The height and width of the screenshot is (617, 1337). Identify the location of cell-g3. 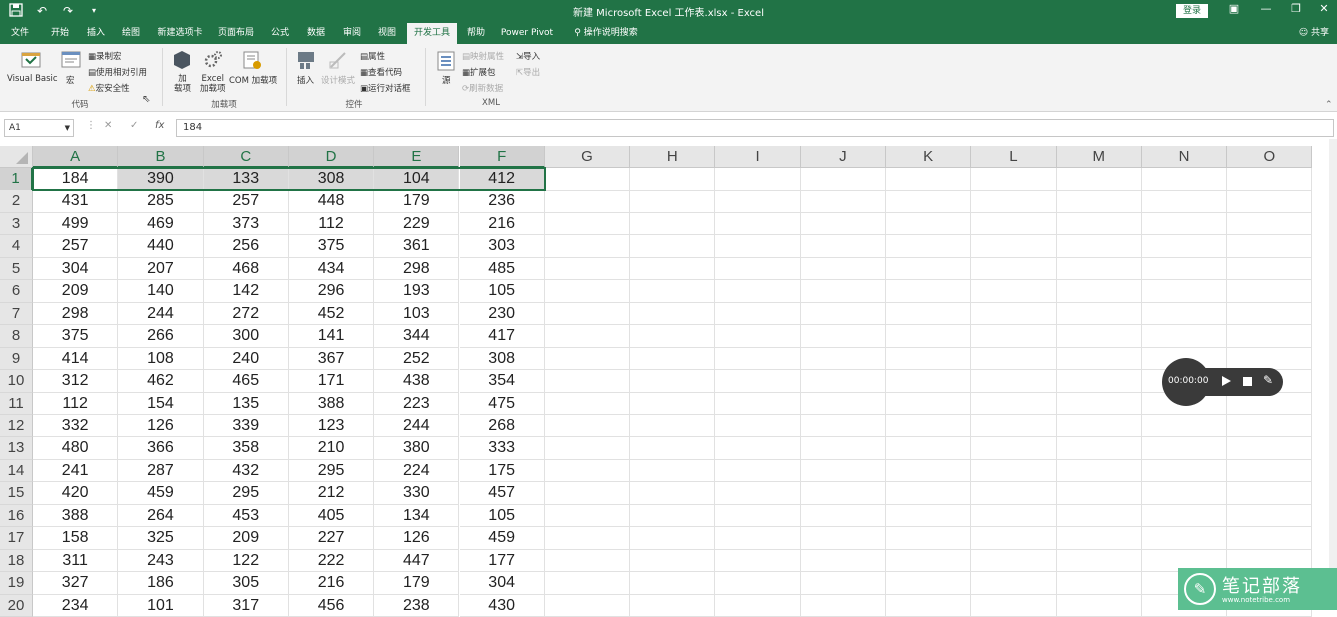
(587, 224).